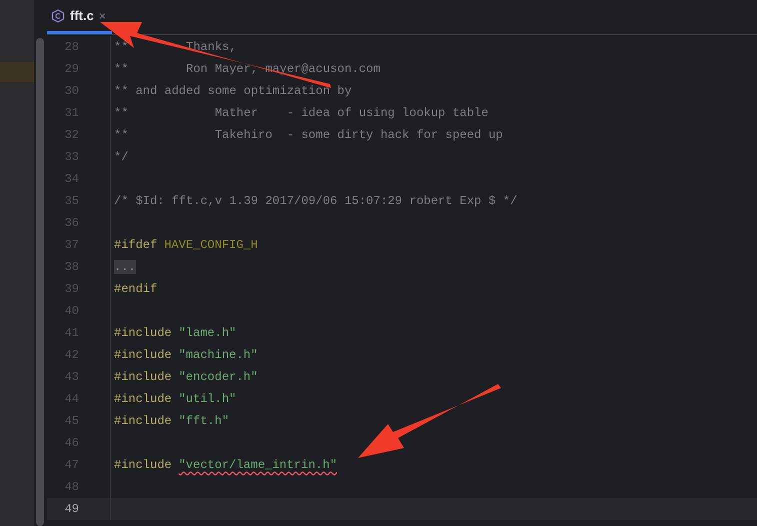 The height and width of the screenshot is (526, 757). I want to click on macro-name: HAVE_CONFIG_H, so click(211, 245).